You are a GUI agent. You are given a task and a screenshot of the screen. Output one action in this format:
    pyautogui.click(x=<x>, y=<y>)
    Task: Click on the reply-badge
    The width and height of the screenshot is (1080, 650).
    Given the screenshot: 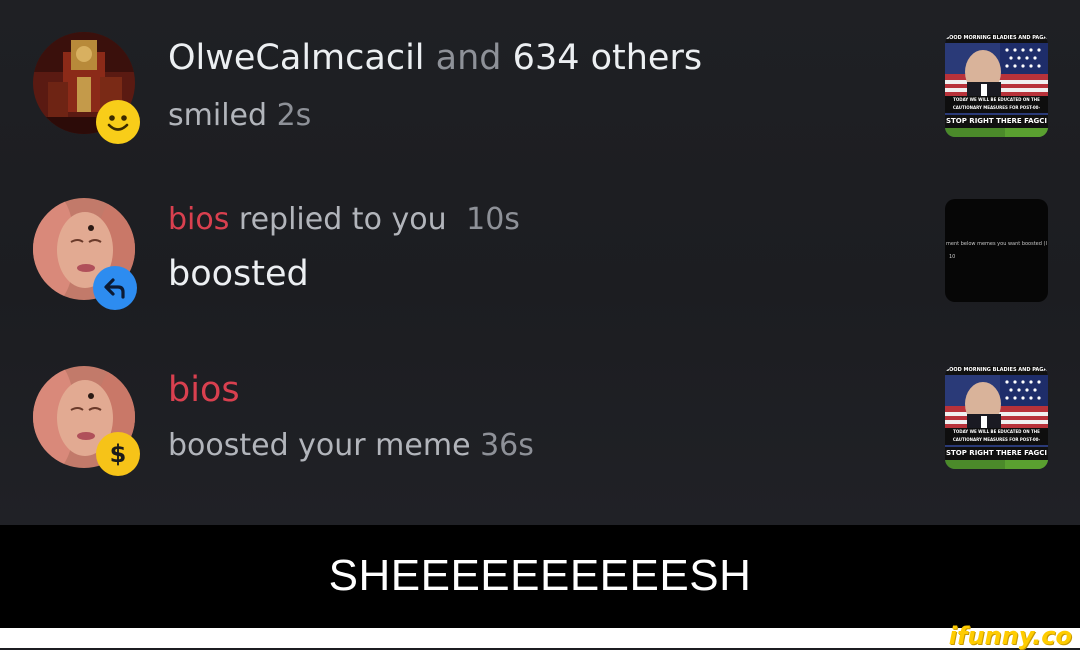 What is the action you would take?
    pyautogui.click(x=115, y=288)
    